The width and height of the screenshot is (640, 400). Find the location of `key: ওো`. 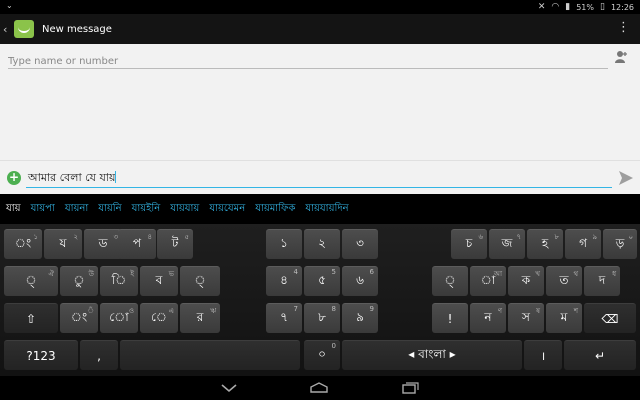

key: ওো is located at coordinates (119, 318).